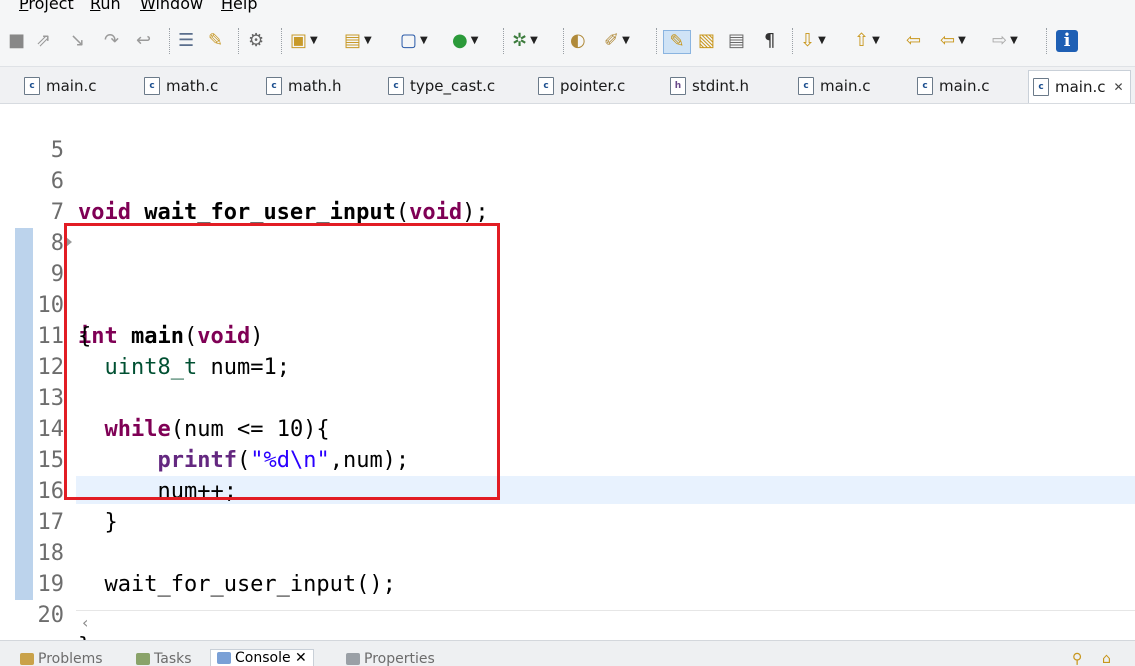  Describe the element at coordinates (16, 41) in the screenshot. I see `stop-icon: ■` at that location.